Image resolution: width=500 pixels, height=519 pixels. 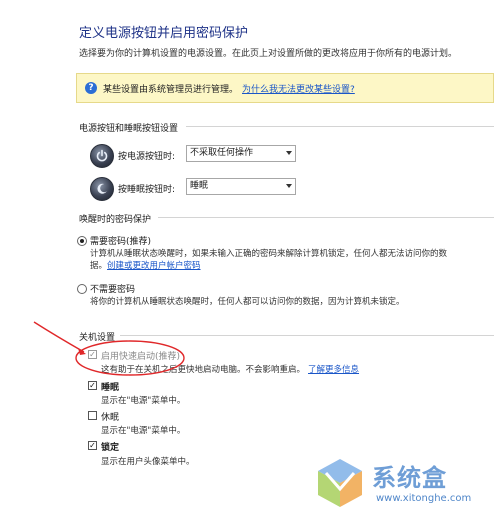 I want to click on watermark-url: www.xitonghe.com, so click(x=424, y=498).